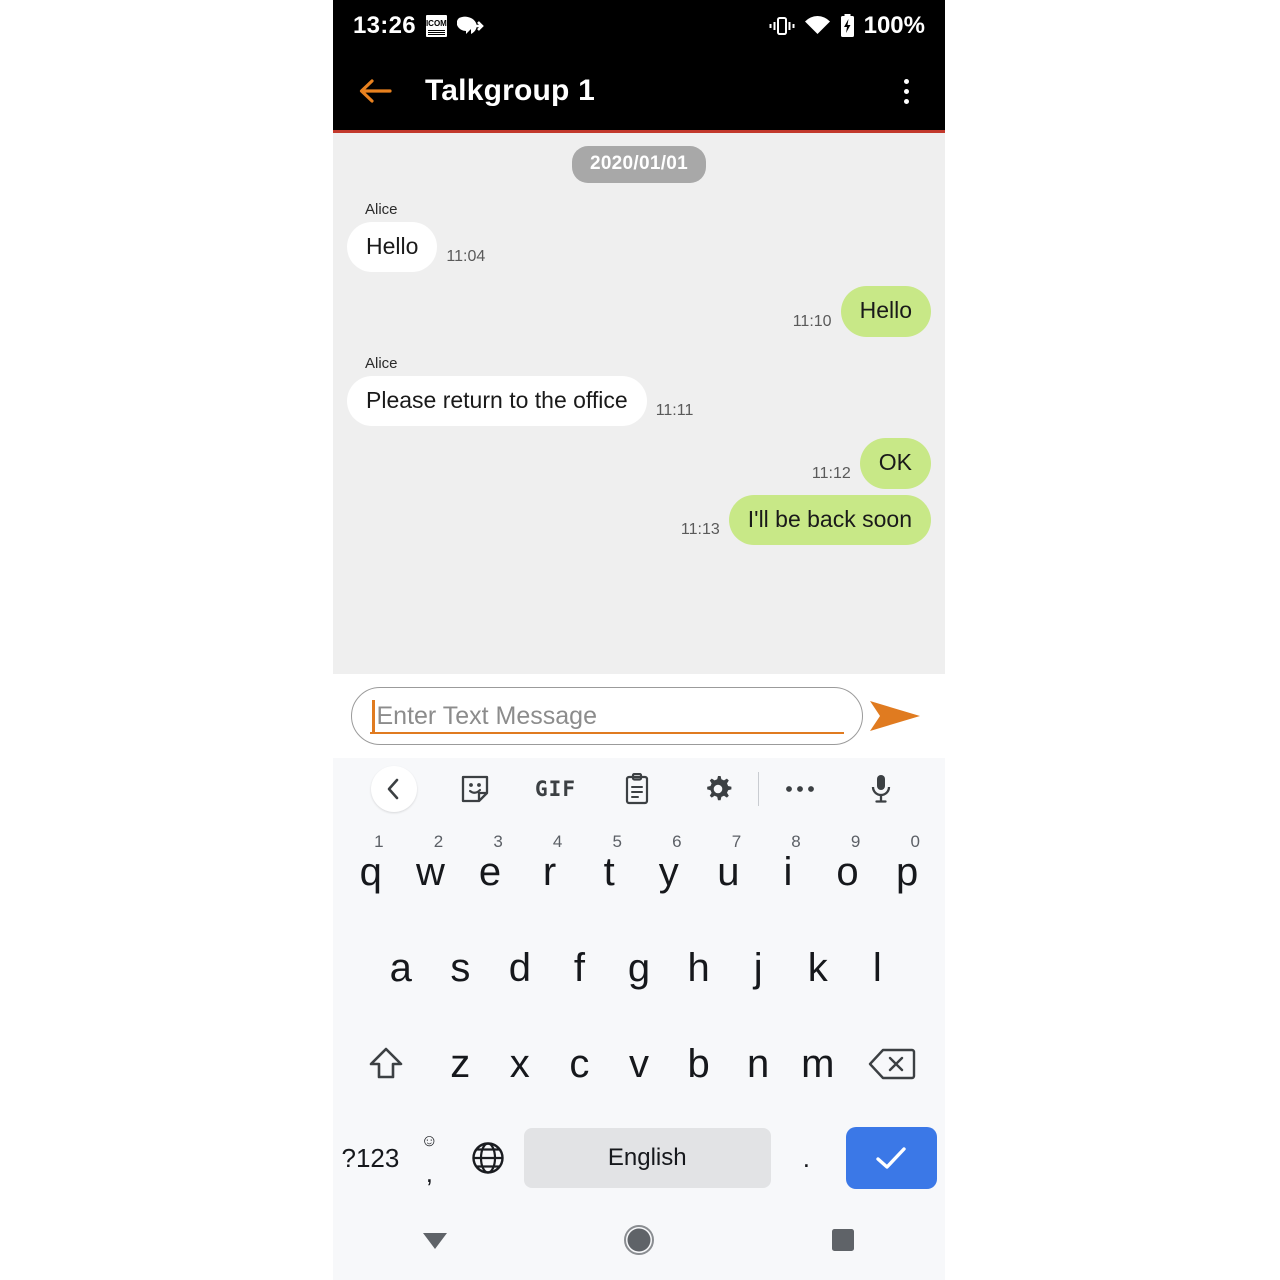 This screenshot has height=1280, width=1280. I want to click on message-timestamp: 11:11, so click(674, 411).